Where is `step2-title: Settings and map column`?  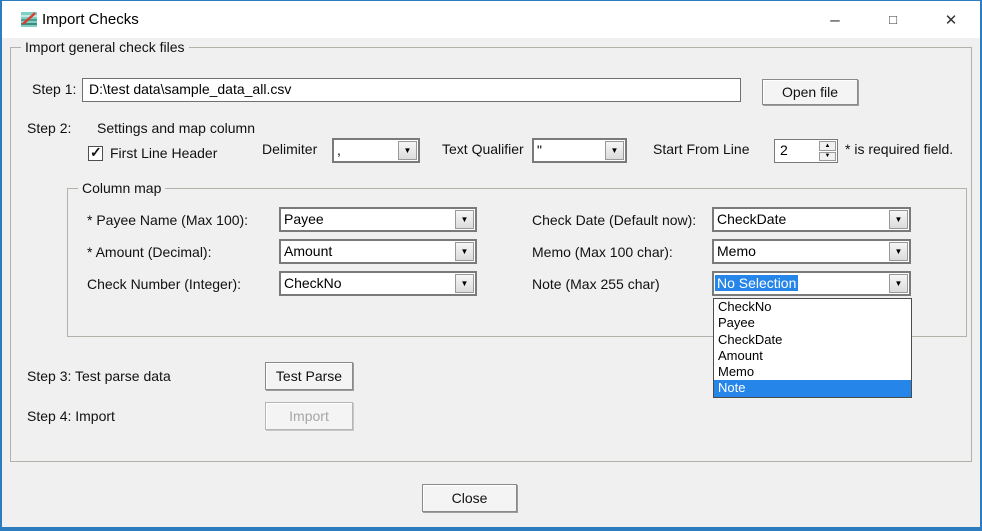 step2-title: Settings and map column is located at coordinates (176, 128).